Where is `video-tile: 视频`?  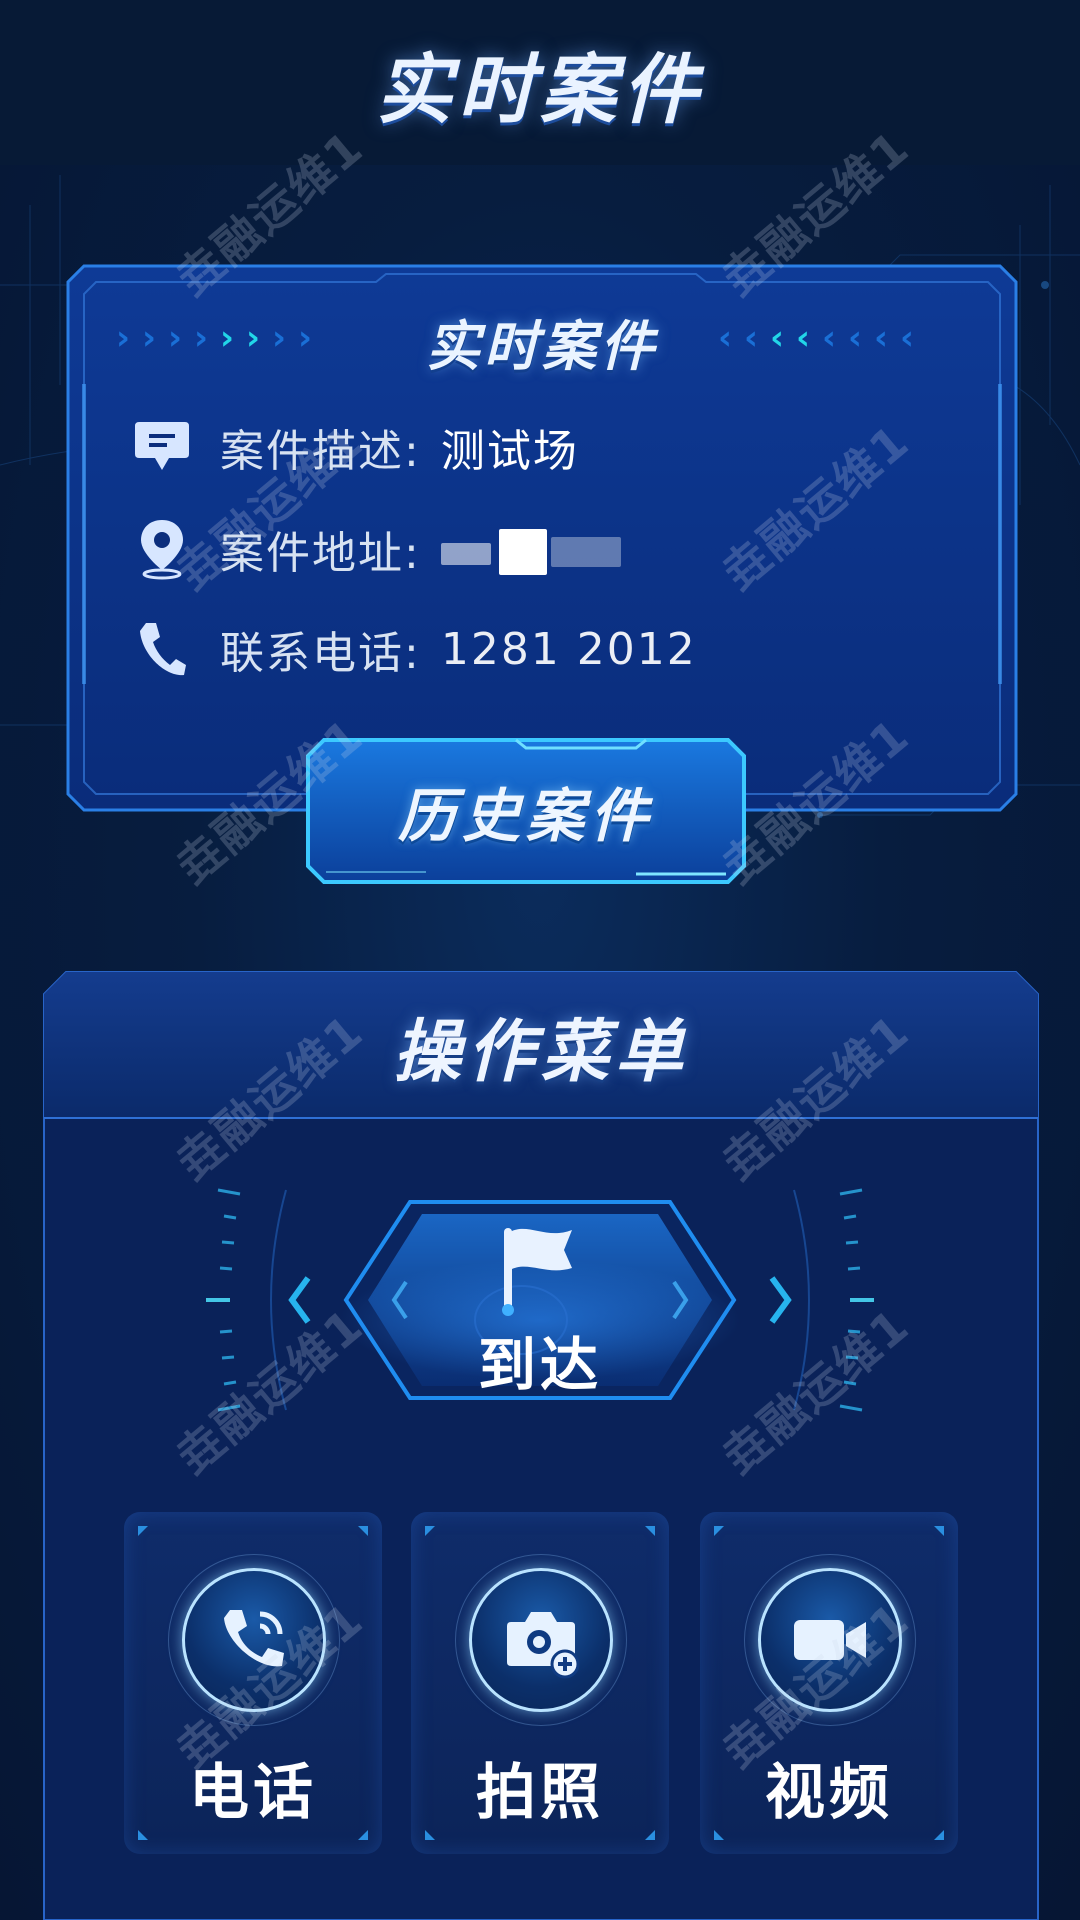 video-tile: 视频 is located at coordinates (829, 1683).